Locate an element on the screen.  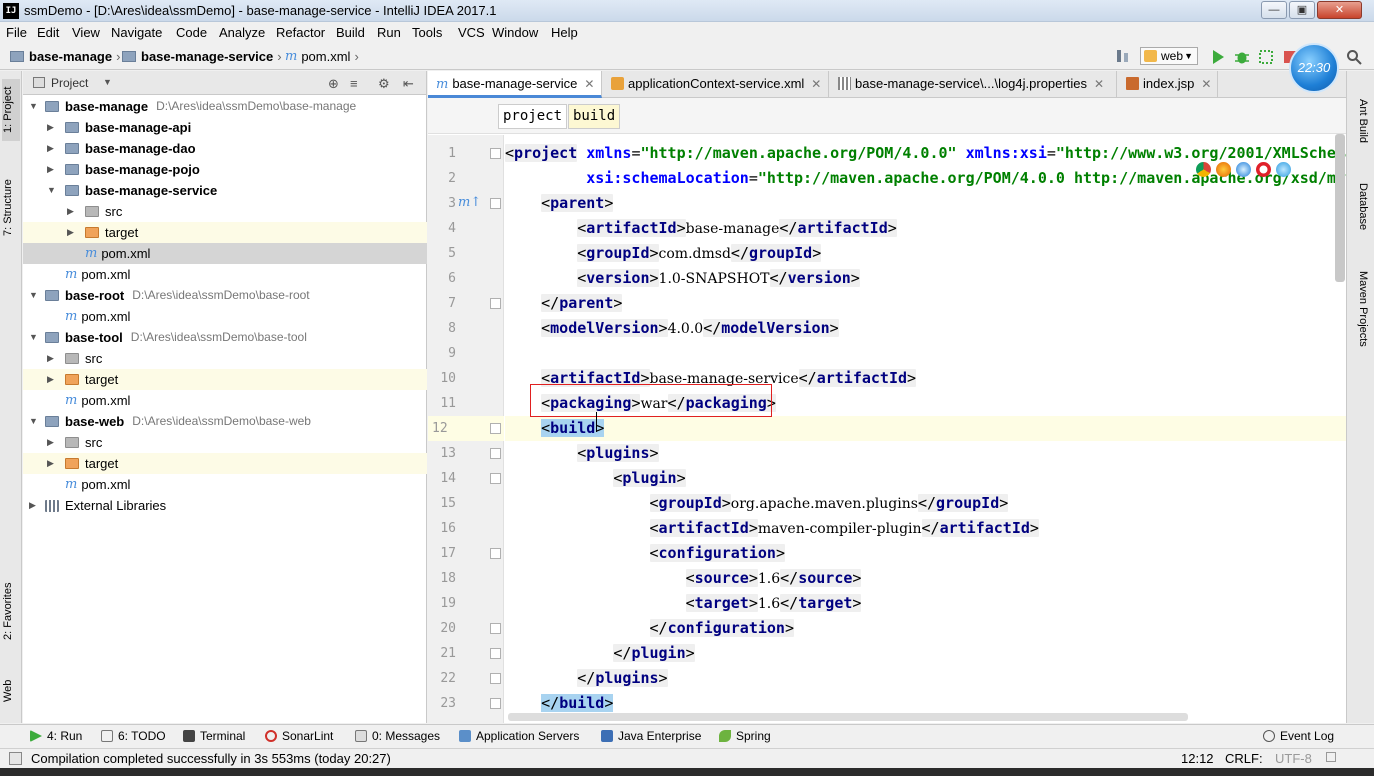
tool-tab-structure: 7: Structure is located at coordinates (11, 208).